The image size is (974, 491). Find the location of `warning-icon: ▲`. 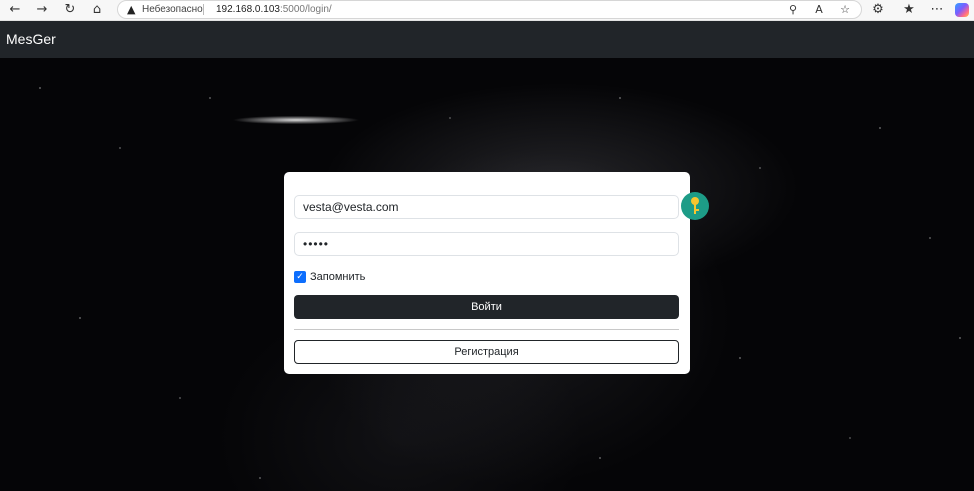

warning-icon: ▲ is located at coordinates (133, 9).